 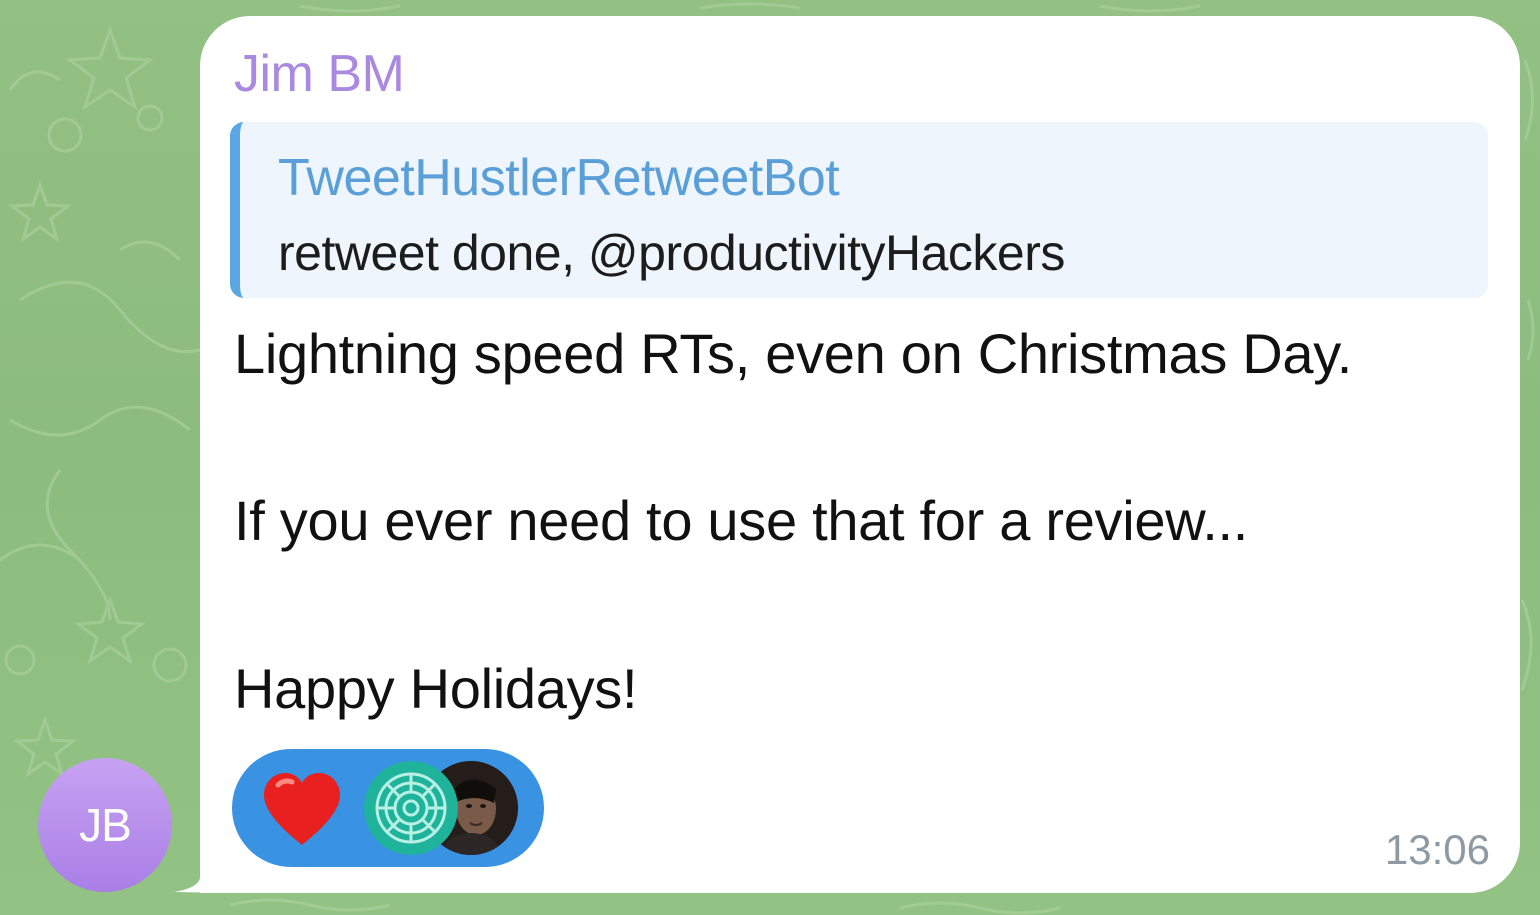 I want to click on reaction-pill, so click(x=388, y=808).